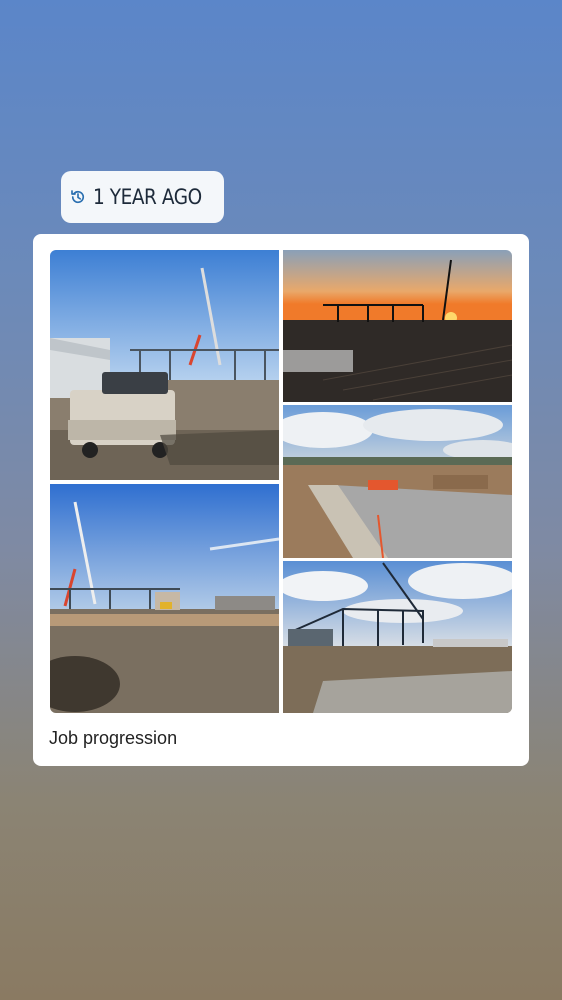 This screenshot has width=562, height=1000. I want to click on photo-crane-lot, so click(164, 598).